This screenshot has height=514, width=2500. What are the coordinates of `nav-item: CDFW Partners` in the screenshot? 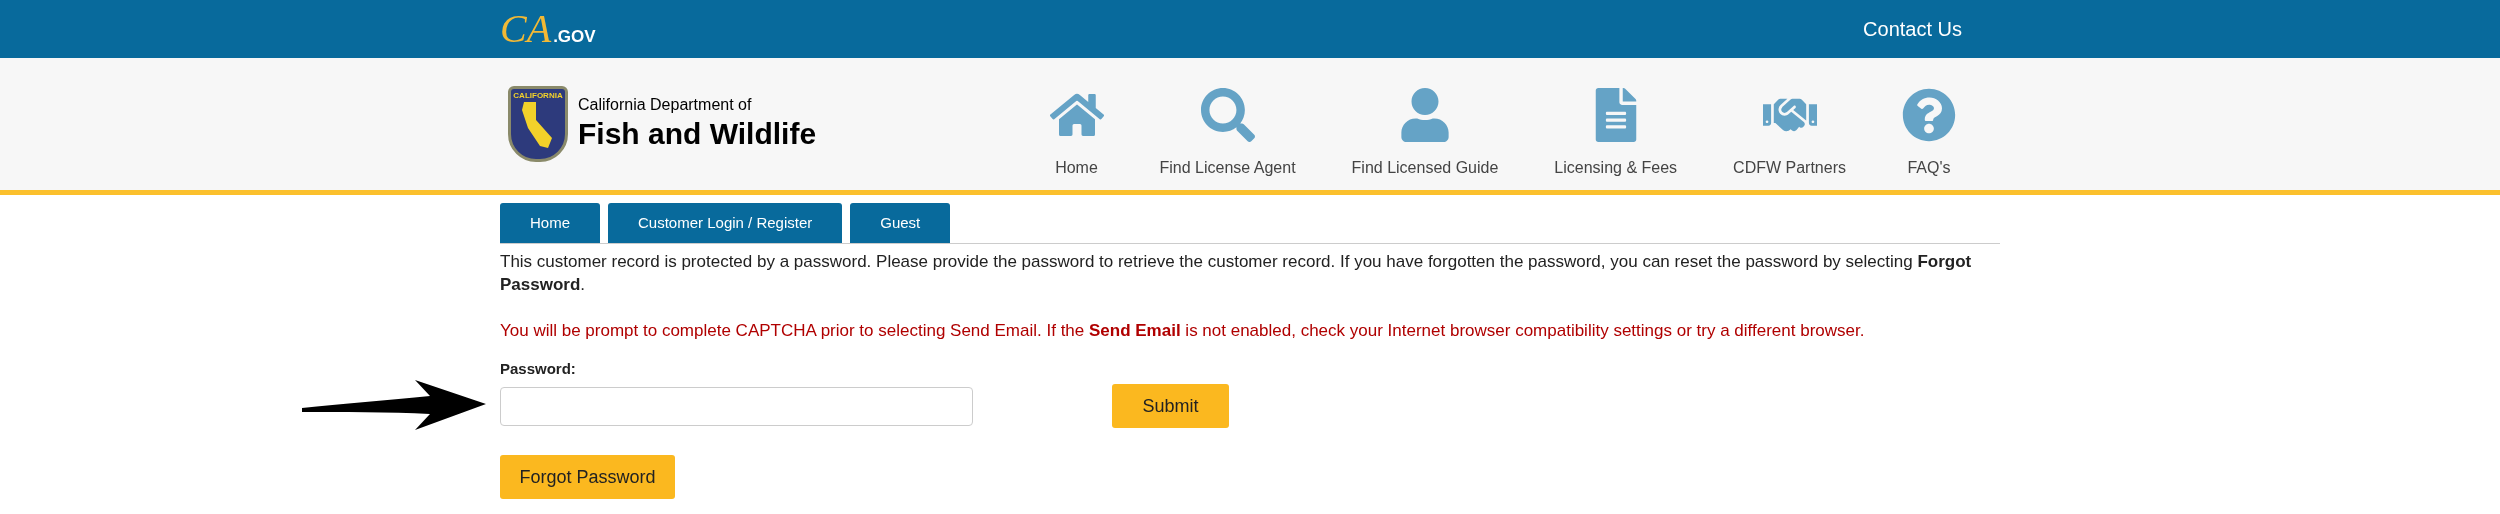 It's located at (1789, 134).